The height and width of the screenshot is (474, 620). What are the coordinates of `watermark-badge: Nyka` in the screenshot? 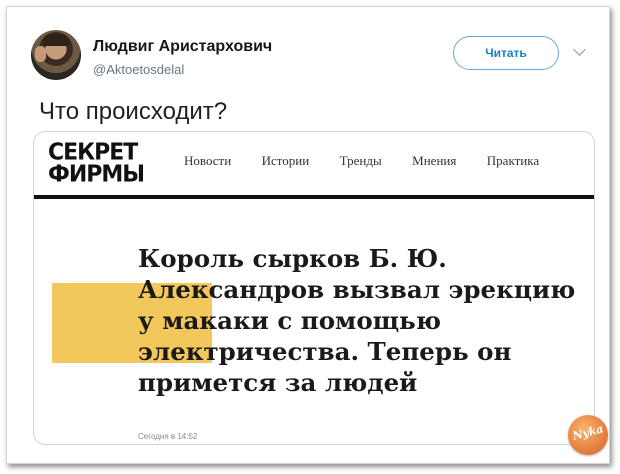 It's located at (588, 435).